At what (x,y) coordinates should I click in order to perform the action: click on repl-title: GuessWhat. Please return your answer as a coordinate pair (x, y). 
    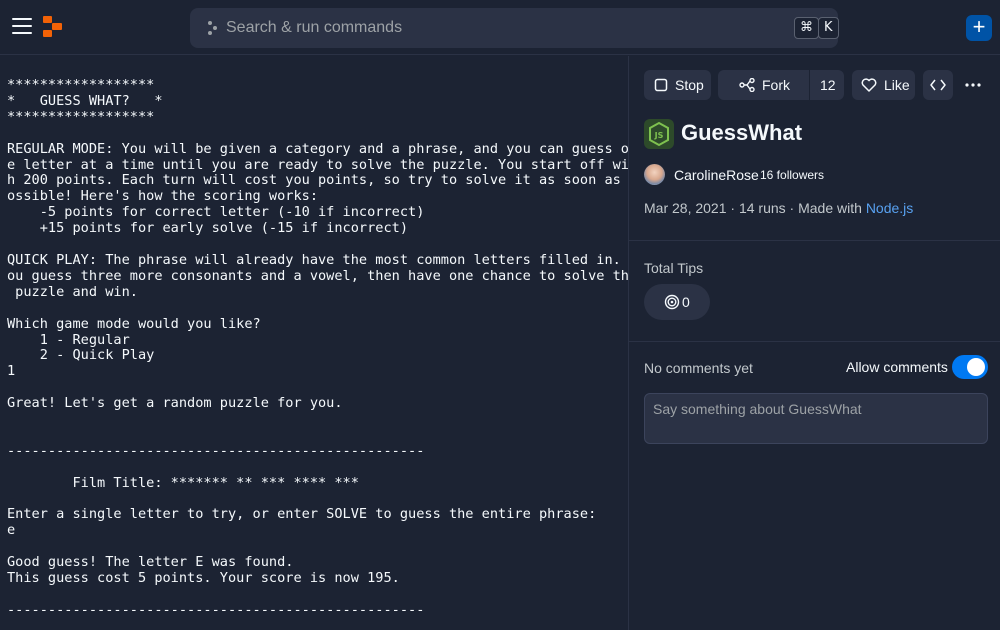
    Looking at the image, I should click on (742, 132).